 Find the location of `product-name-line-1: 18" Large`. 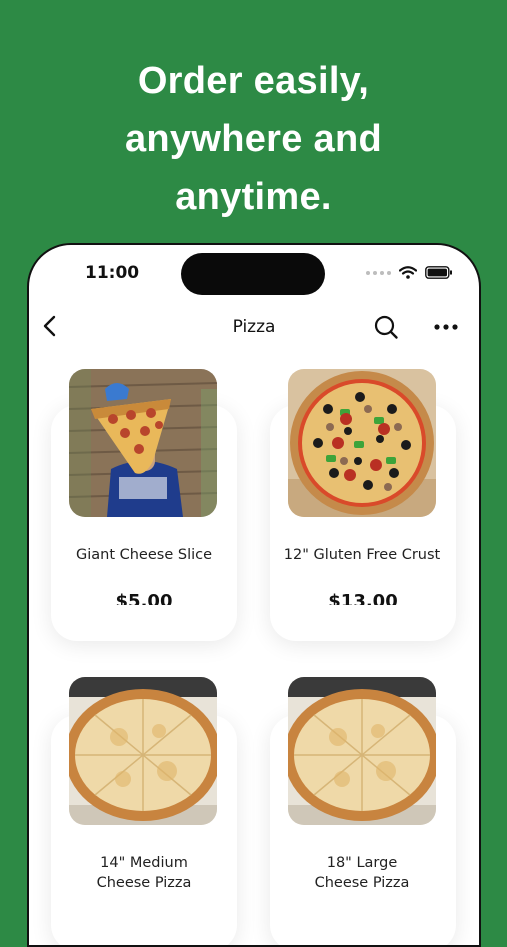

product-name-line-1: 18" Large is located at coordinates (362, 863).